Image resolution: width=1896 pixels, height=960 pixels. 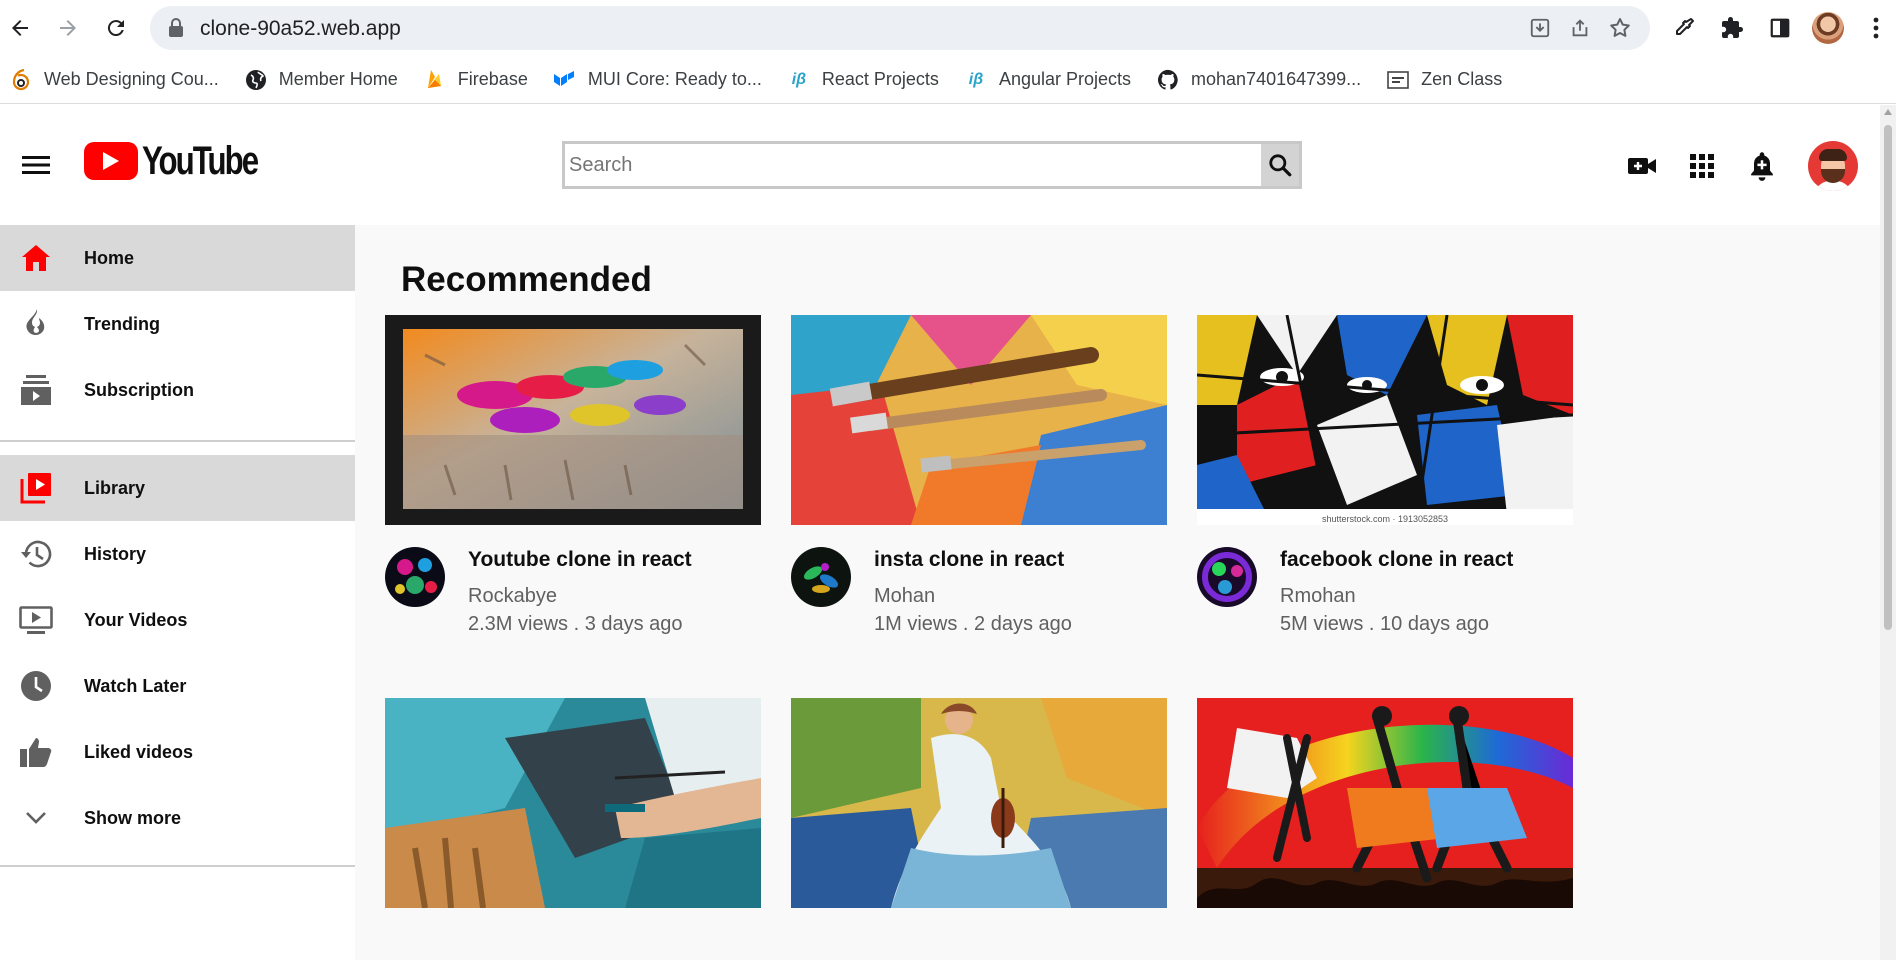 I want to click on create-video-icon, so click(x=1642, y=166).